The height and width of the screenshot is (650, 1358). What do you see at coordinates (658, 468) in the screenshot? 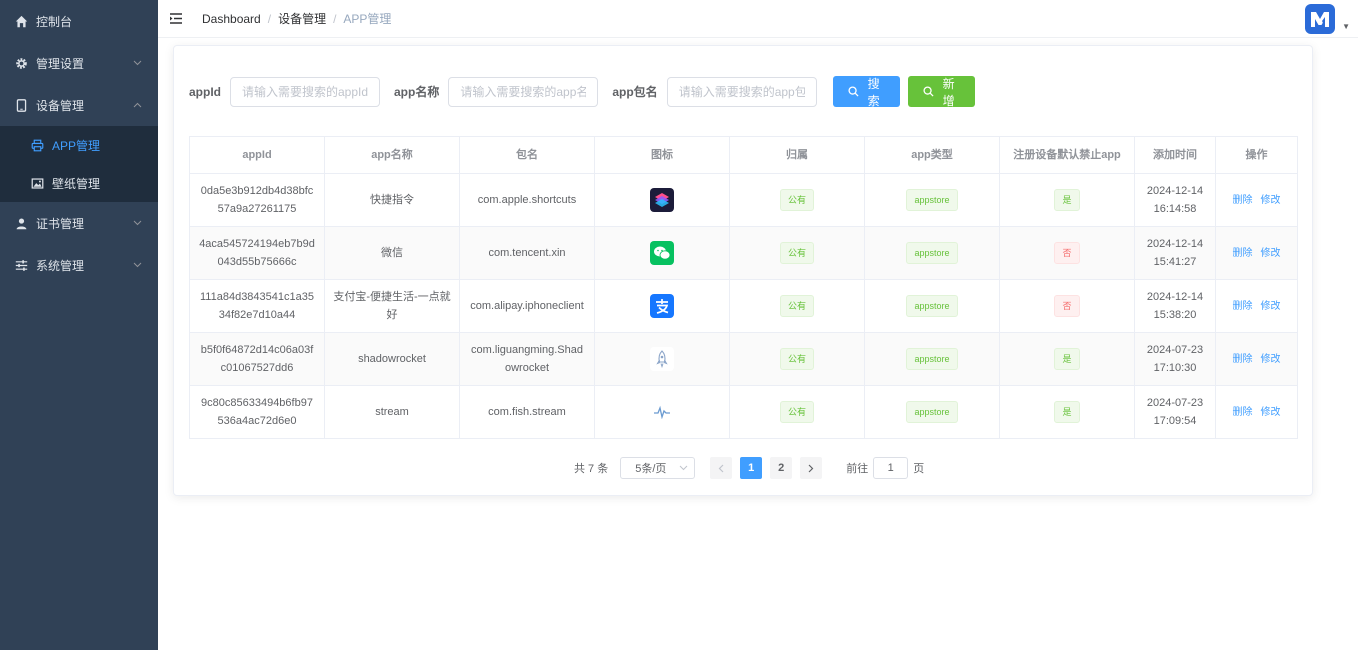
I see `page-size-select: 5条/页` at bounding box center [658, 468].